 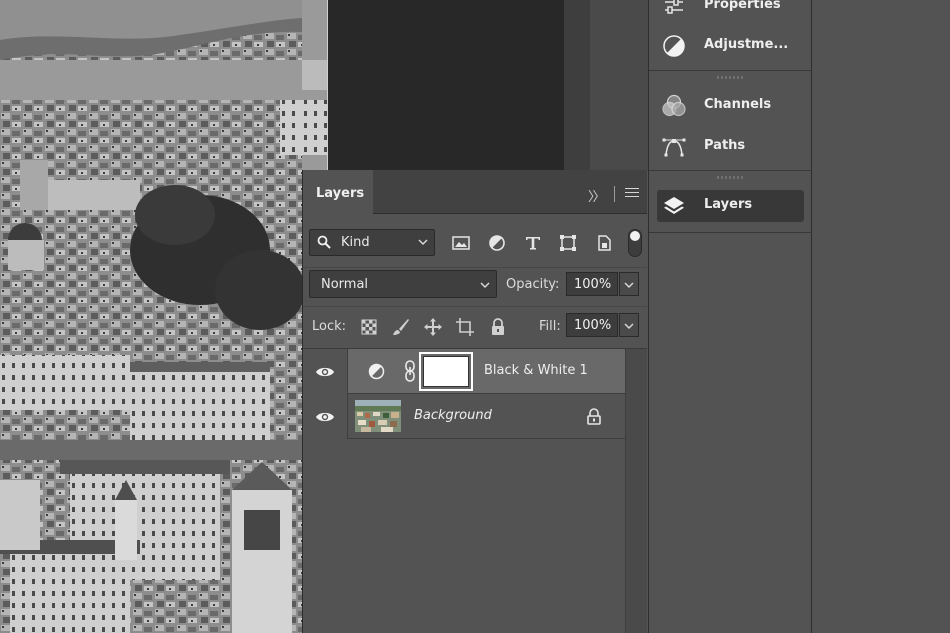 I want to click on blend-opacity-row: Normal Opacity: 100%, so click(x=475, y=285).